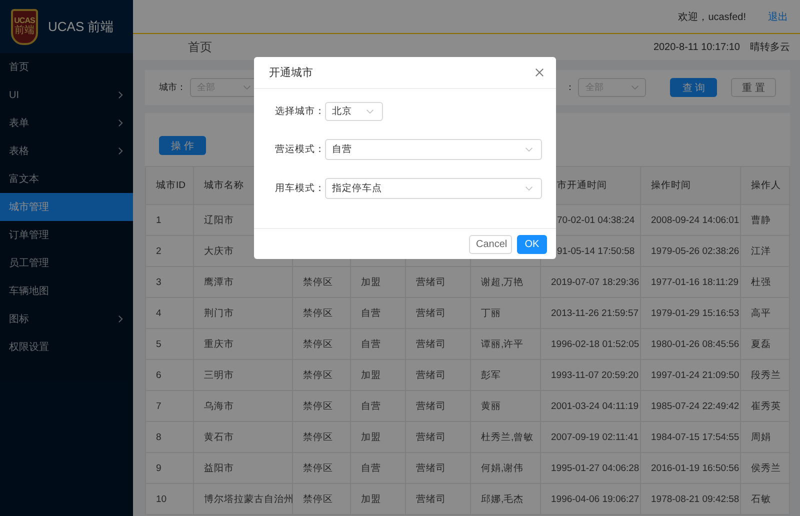  What do you see at coordinates (765, 437) in the screenshot?
I see `table-cell: 周娟` at bounding box center [765, 437].